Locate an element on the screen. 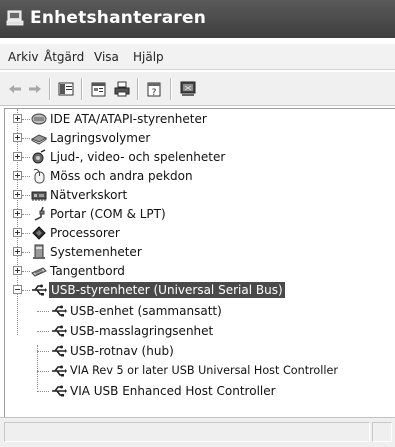  title-bar: Enhetshanteraren is located at coordinates (197, 19).